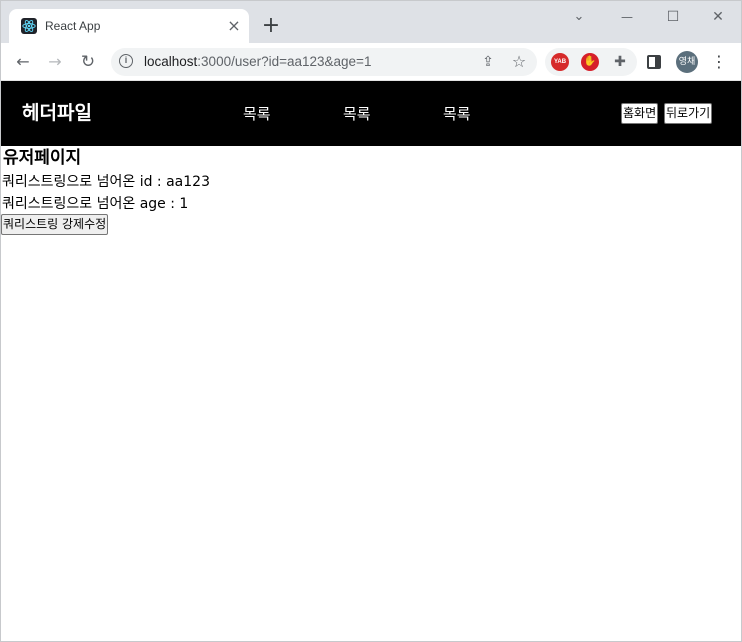  Describe the element at coordinates (488, 62) in the screenshot. I see `share-icon: ⇪` at that location.